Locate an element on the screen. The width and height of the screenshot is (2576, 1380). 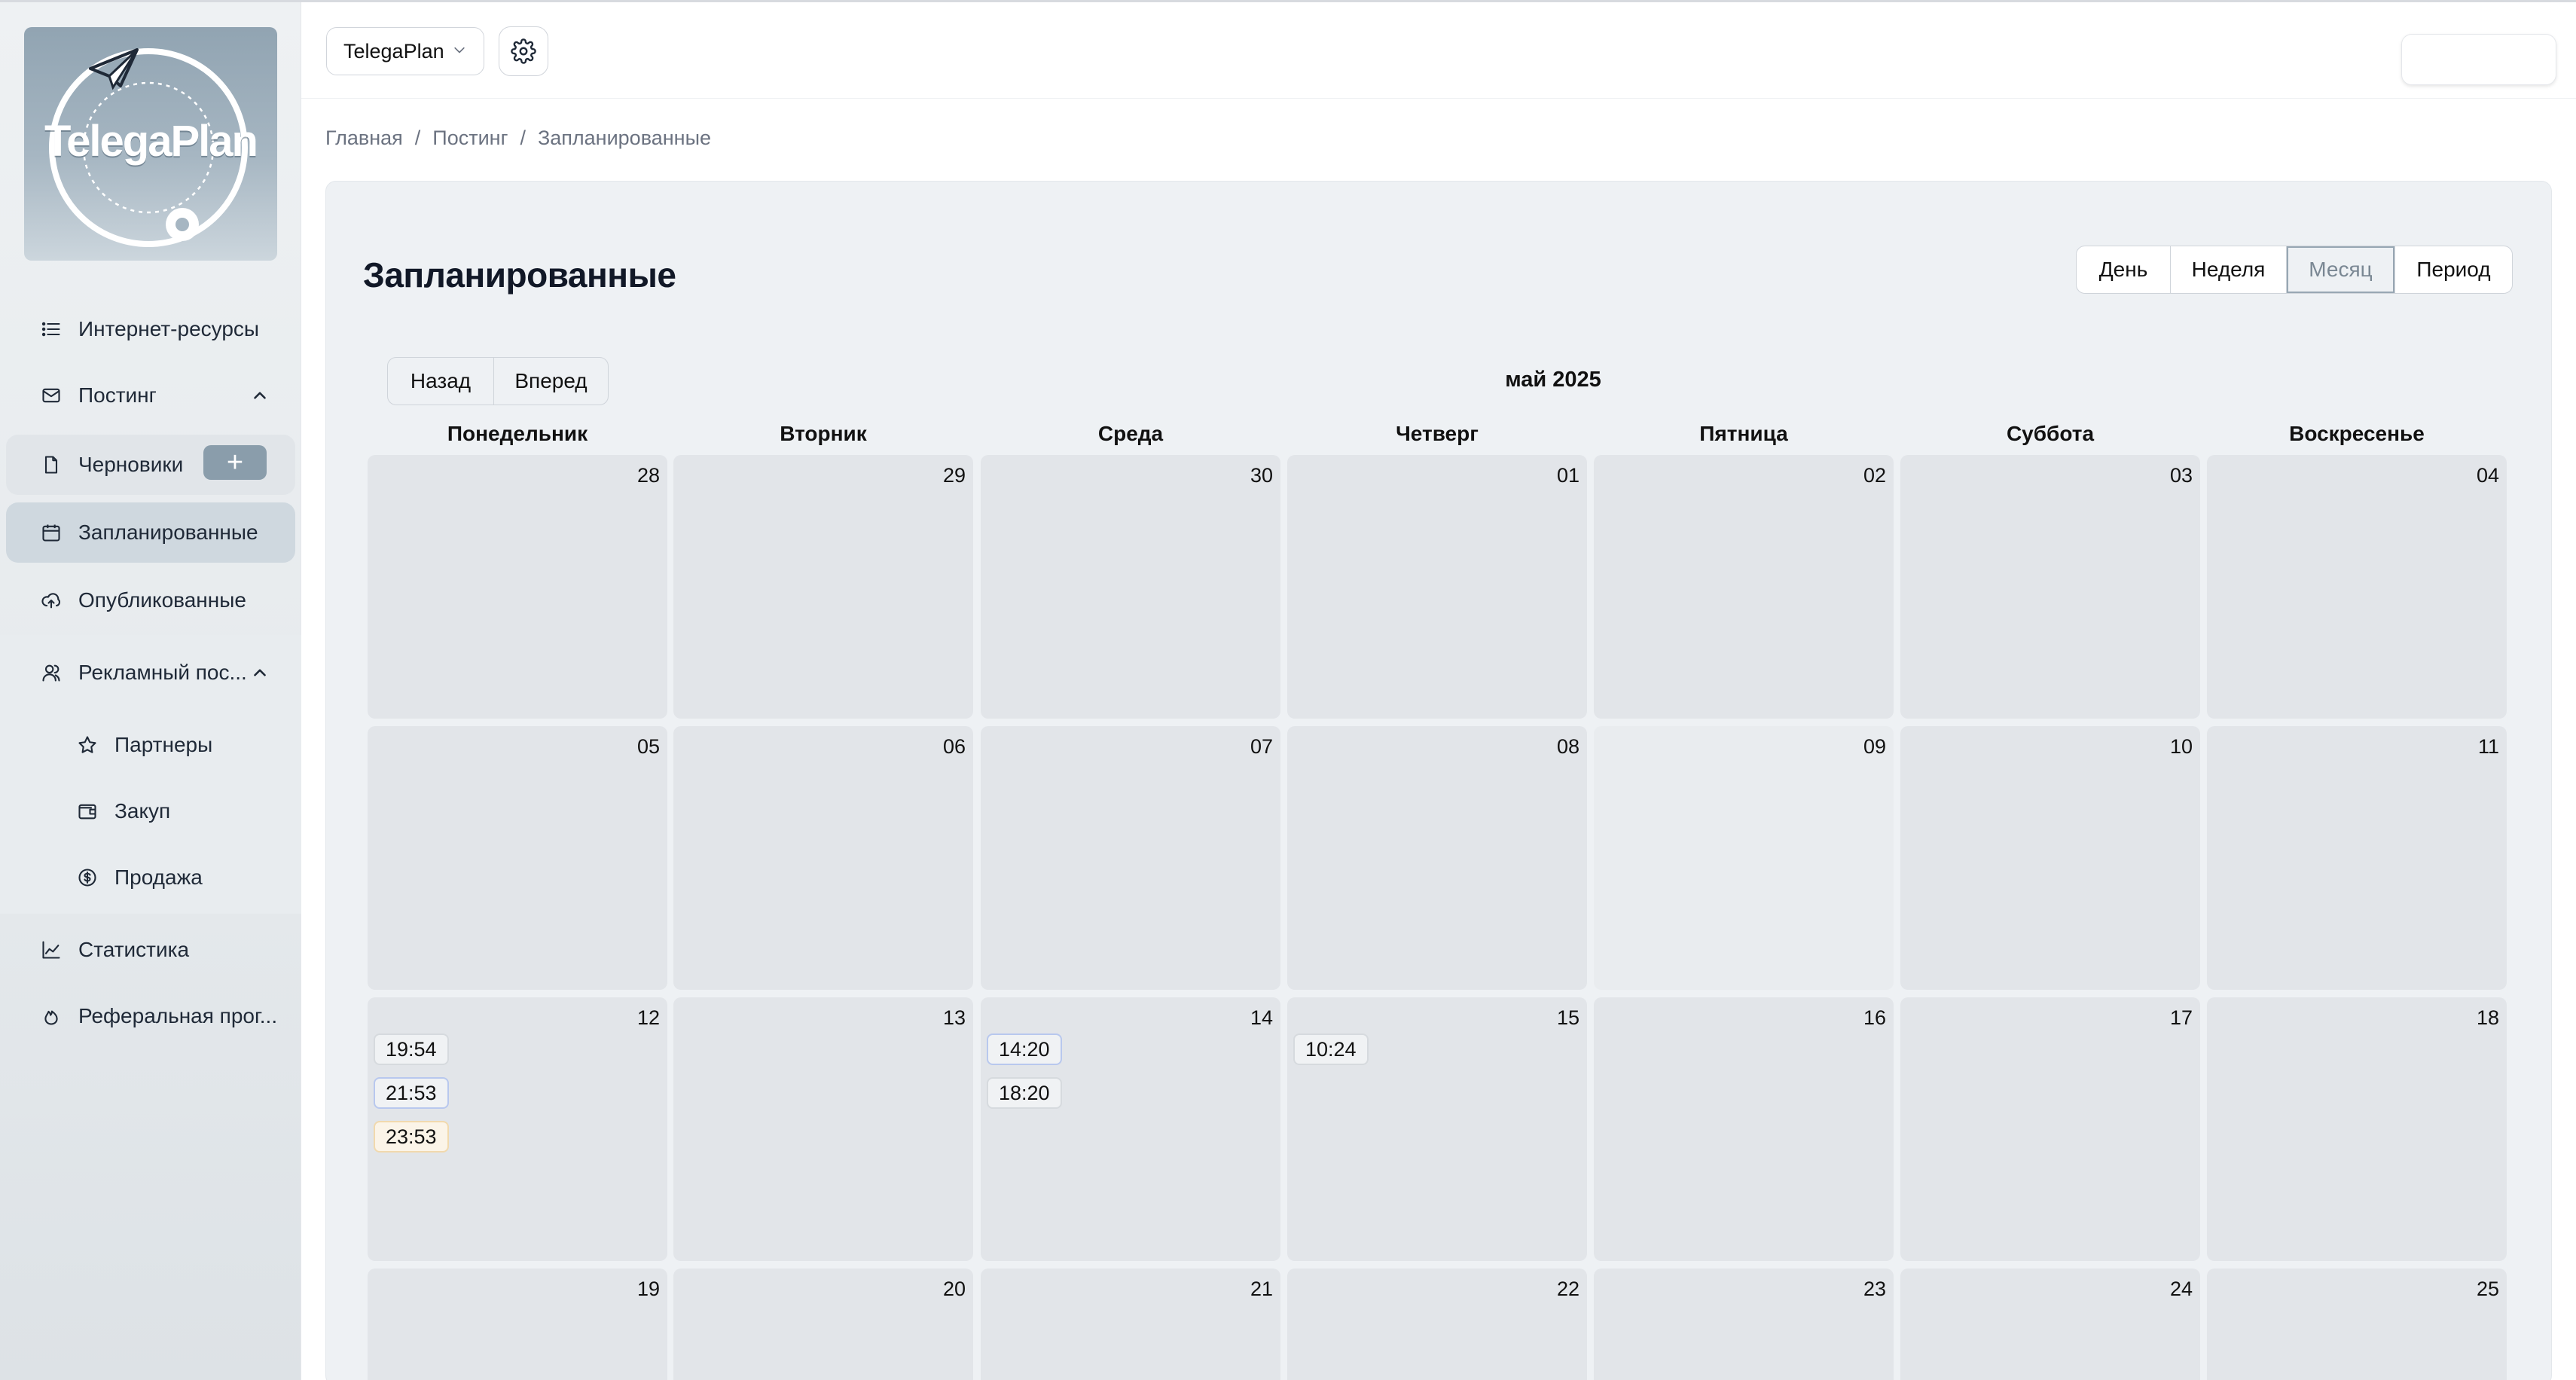
back-button: Назад is located at coordinates (440, 382).